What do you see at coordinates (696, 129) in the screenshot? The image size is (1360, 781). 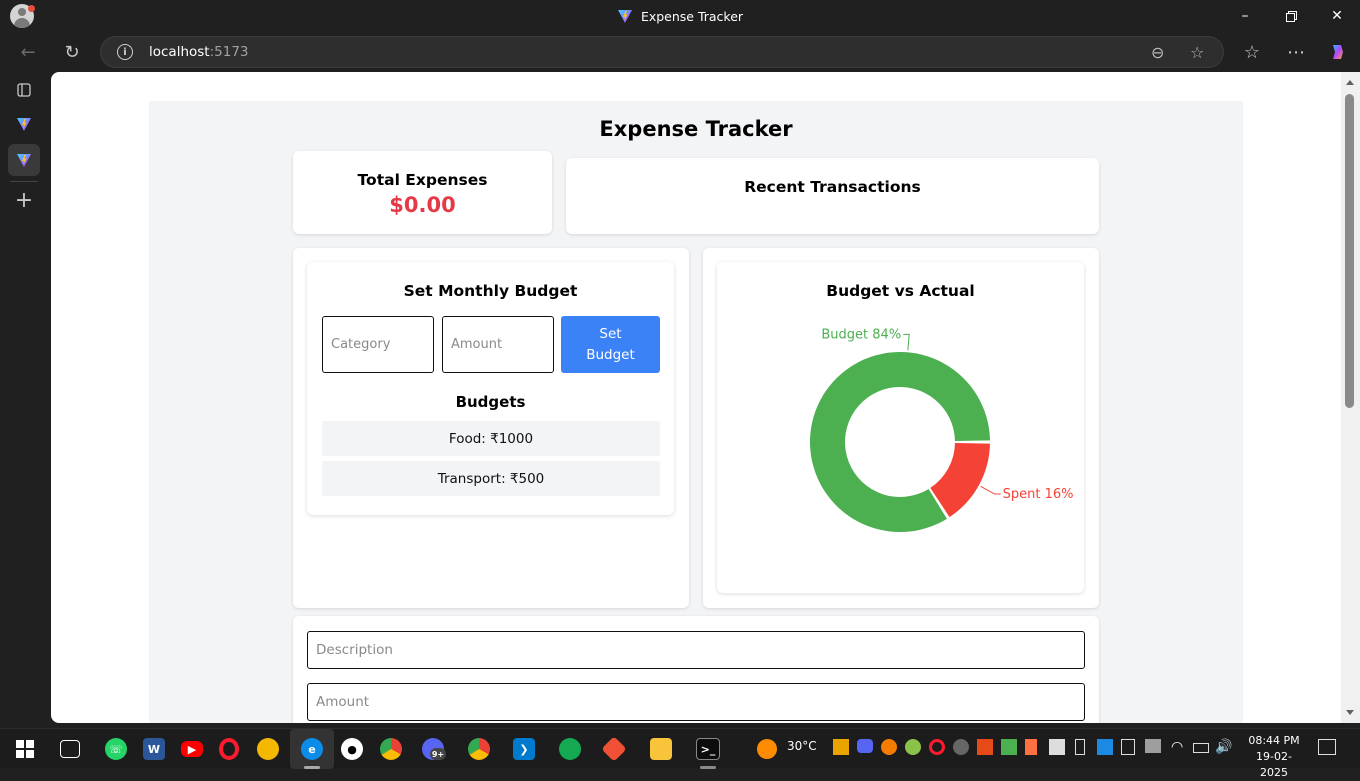 I see `page-title: Expense Tracker` at bounding box center [696, 129].